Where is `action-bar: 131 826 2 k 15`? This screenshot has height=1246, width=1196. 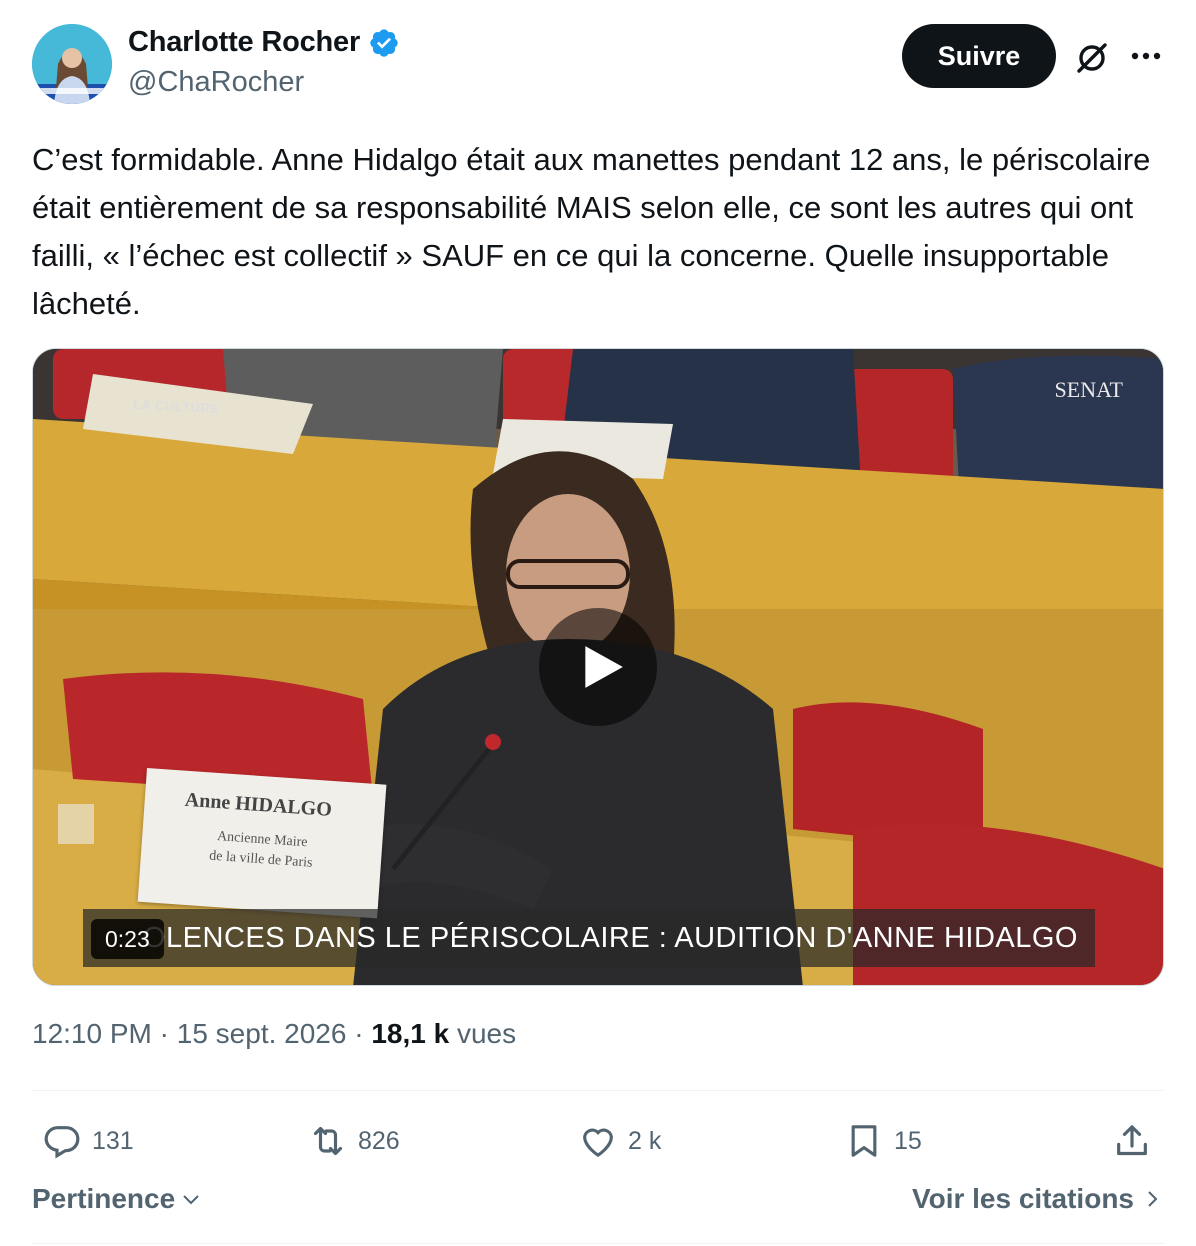
action-bar: 131 826 2 k 15 is located at coordinates (598, 1141).